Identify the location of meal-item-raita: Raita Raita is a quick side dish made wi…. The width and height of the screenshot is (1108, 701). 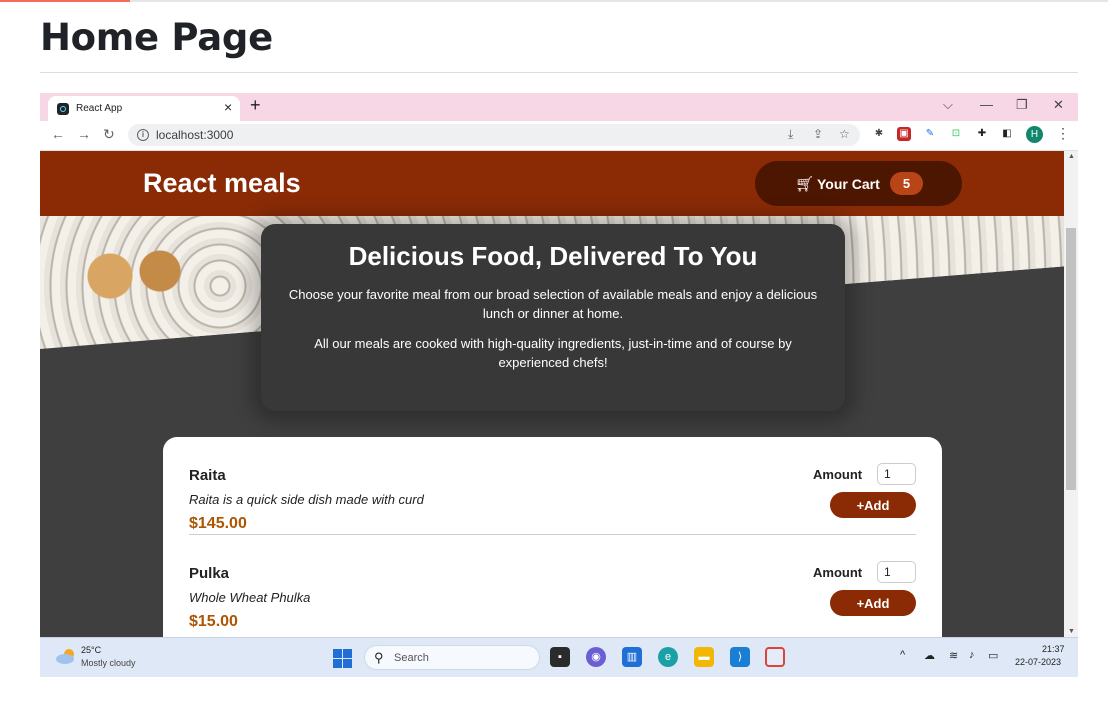
(552, 486).